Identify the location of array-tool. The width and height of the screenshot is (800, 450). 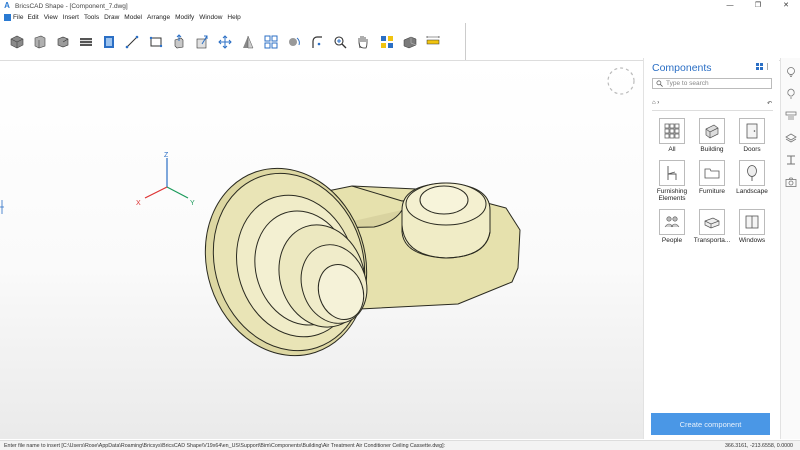
(271, 42).